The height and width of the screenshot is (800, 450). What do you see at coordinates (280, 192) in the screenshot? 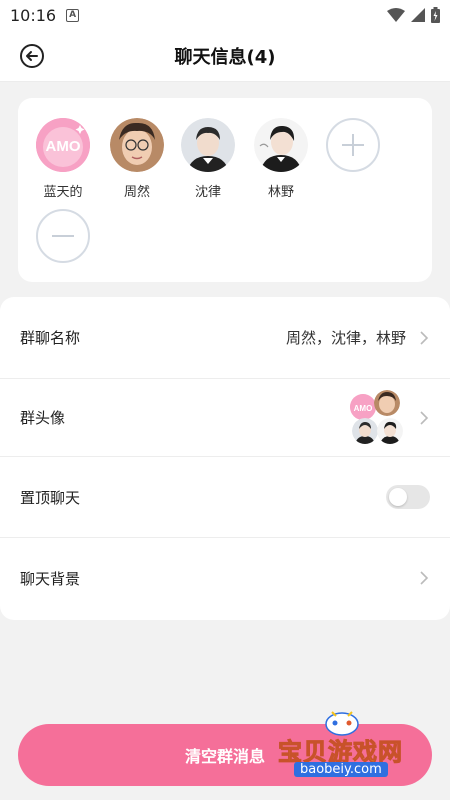
I see `member-name: 林野` at bounding box center [280, 192].